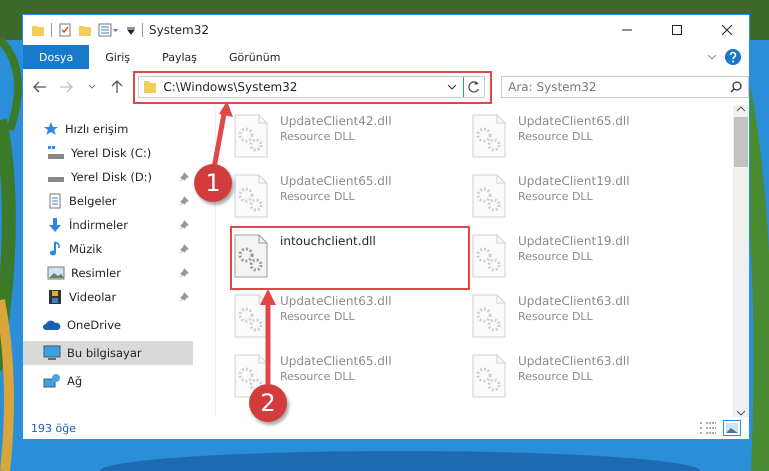 This screenshot has width=769, height=471. Describe the element at coordinates (179, 30) in the screenshot. I see `window-title: System32` at that location.